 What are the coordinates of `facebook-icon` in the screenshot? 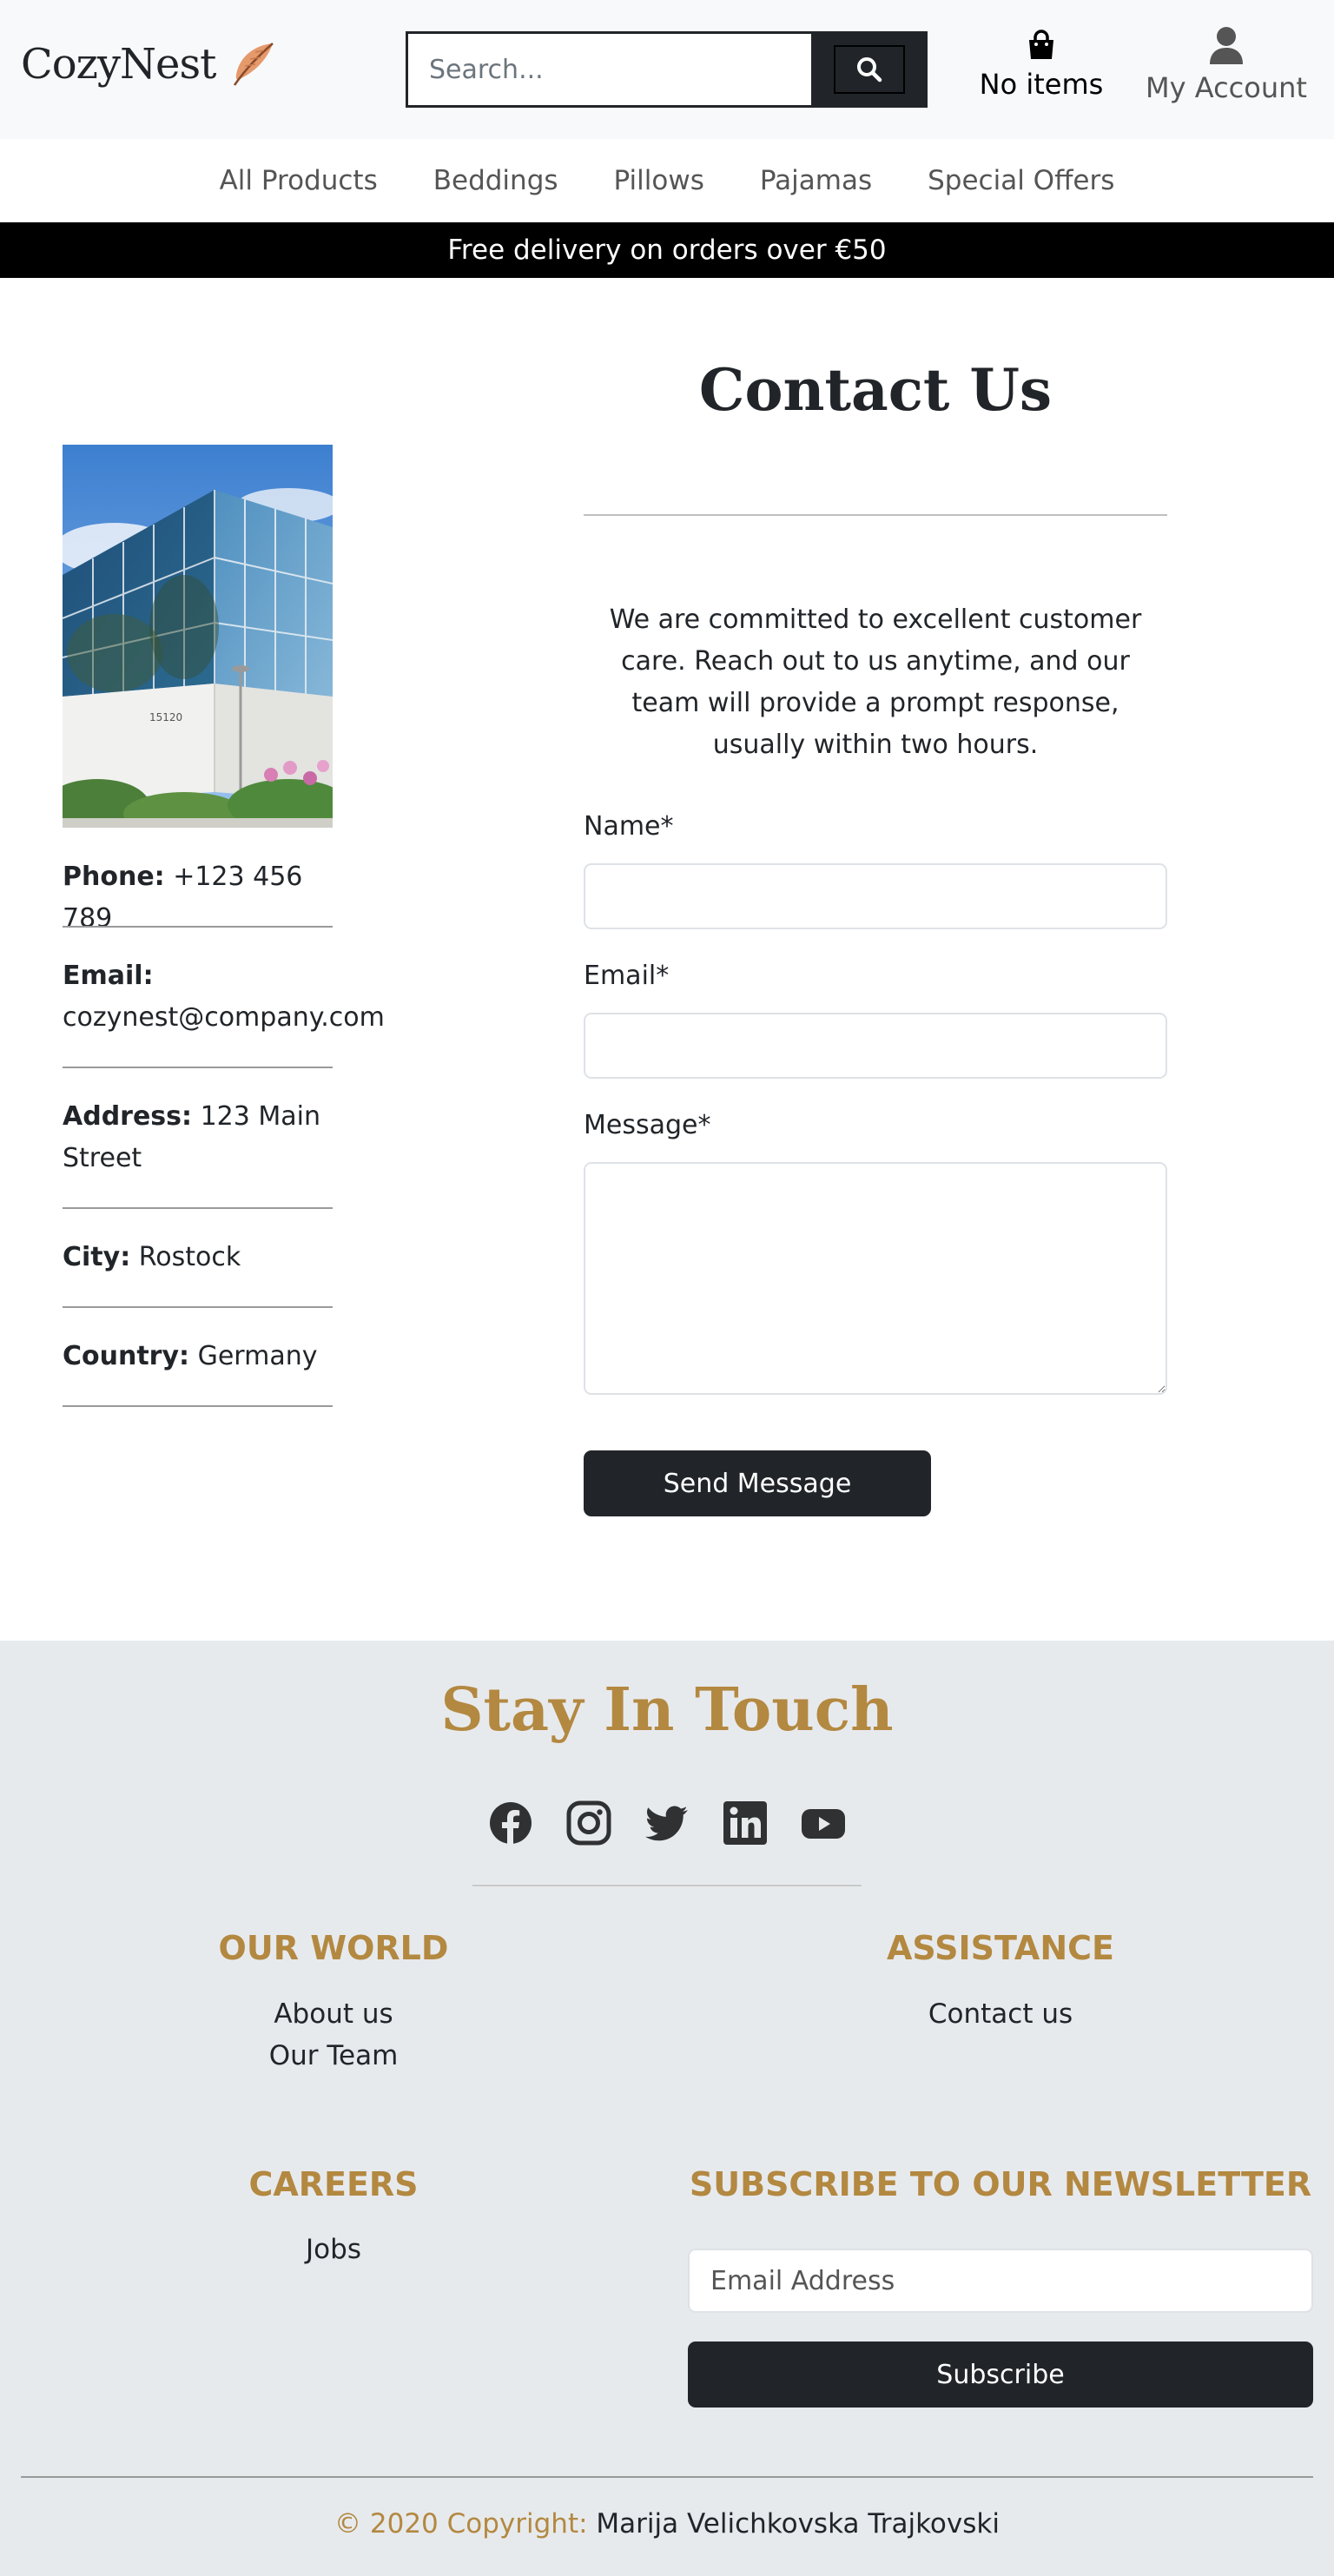 It's located at (510, 1823).